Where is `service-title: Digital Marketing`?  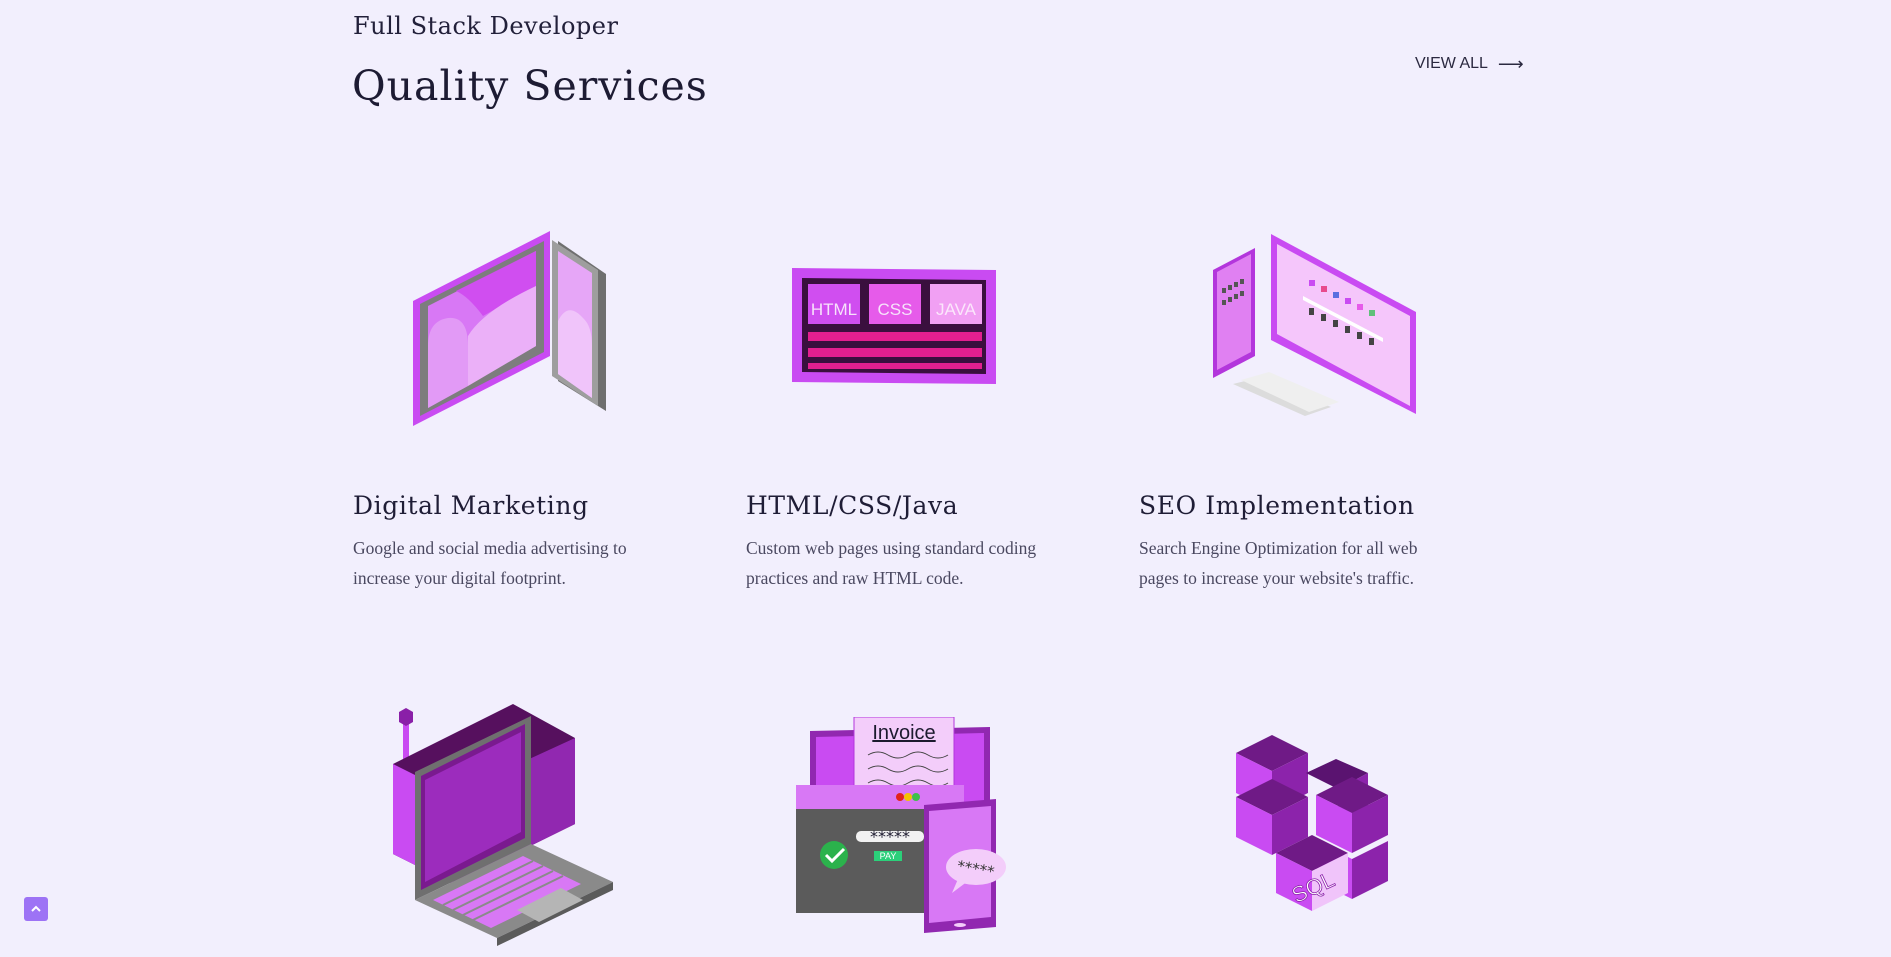 service-title: Digital Marketing is located at coordinates (471, 505).